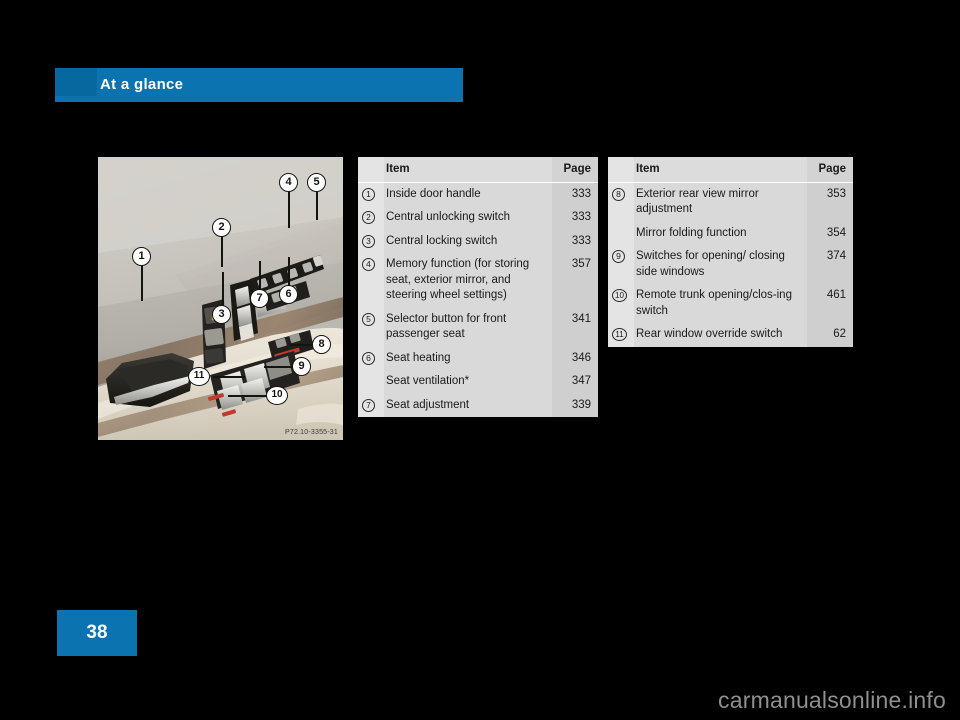 The width and height of the screenshot is (960, 720). Describe the element at coordinates (221, 314) in the screenshot. I see `figure-callout-3: 3` at that location.